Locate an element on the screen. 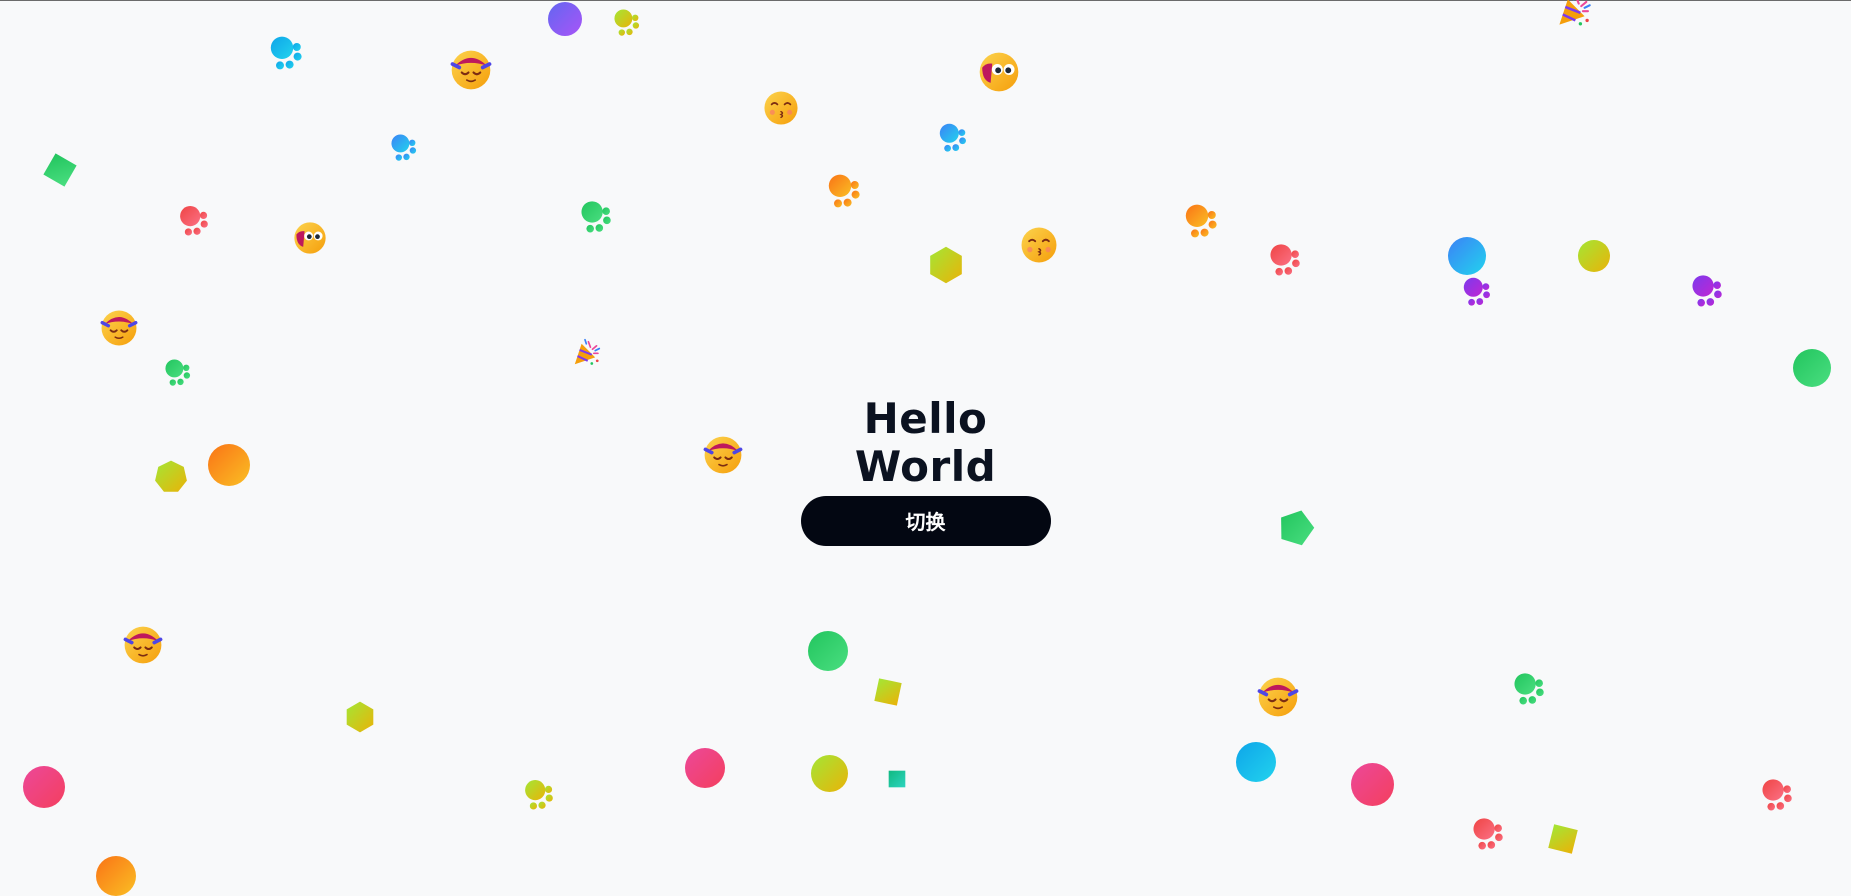 The width and height of the screenshot is (1851, 896). toggle-button: 切换 is located at coordinates (925, 521).